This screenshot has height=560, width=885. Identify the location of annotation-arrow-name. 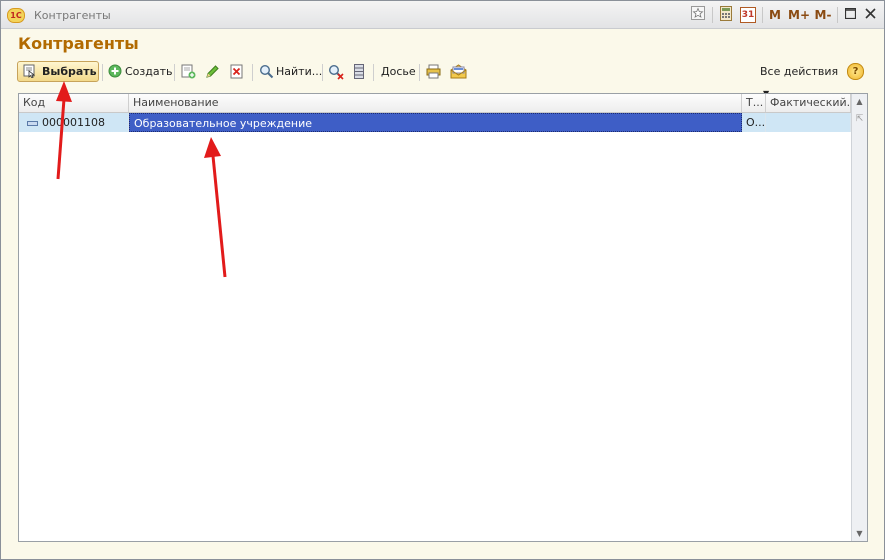
(215, 207).